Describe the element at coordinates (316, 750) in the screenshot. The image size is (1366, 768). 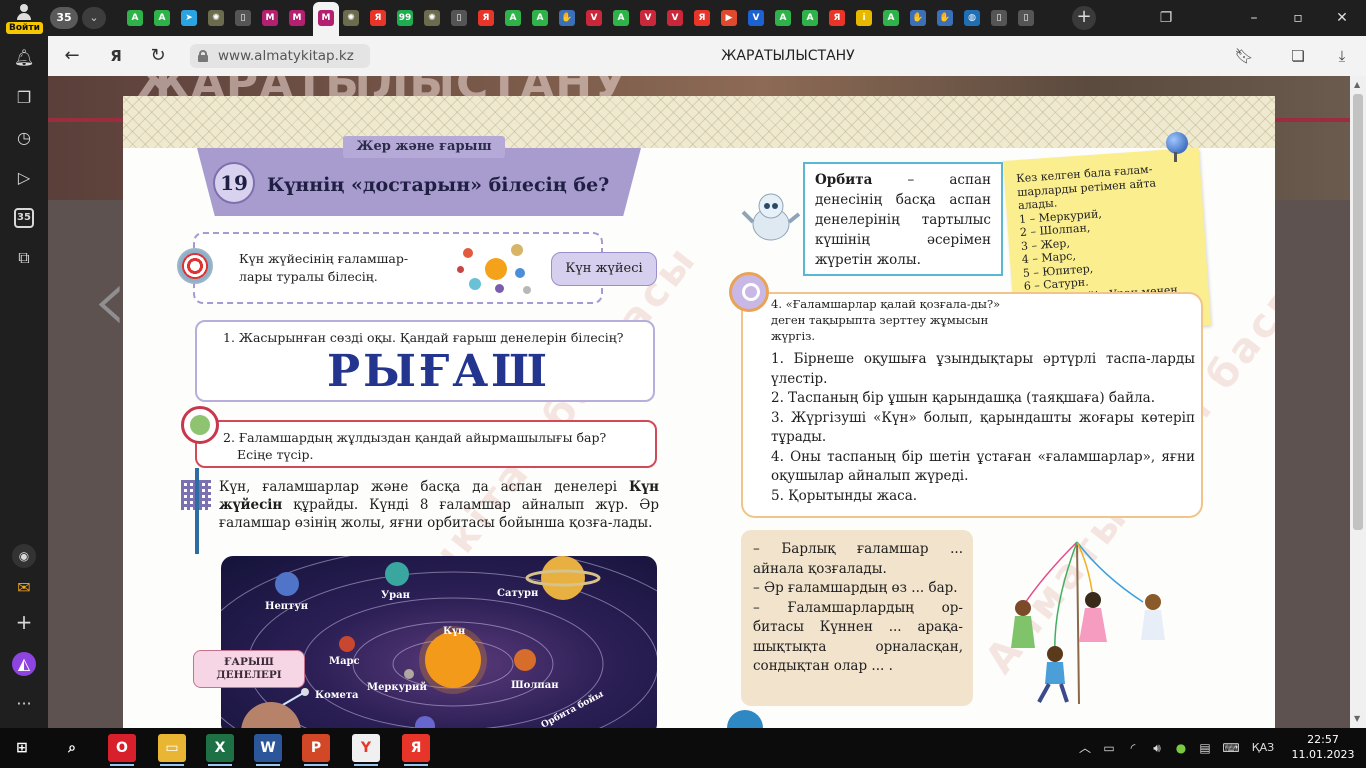
I see `powerpoint-icon: P` at that location.